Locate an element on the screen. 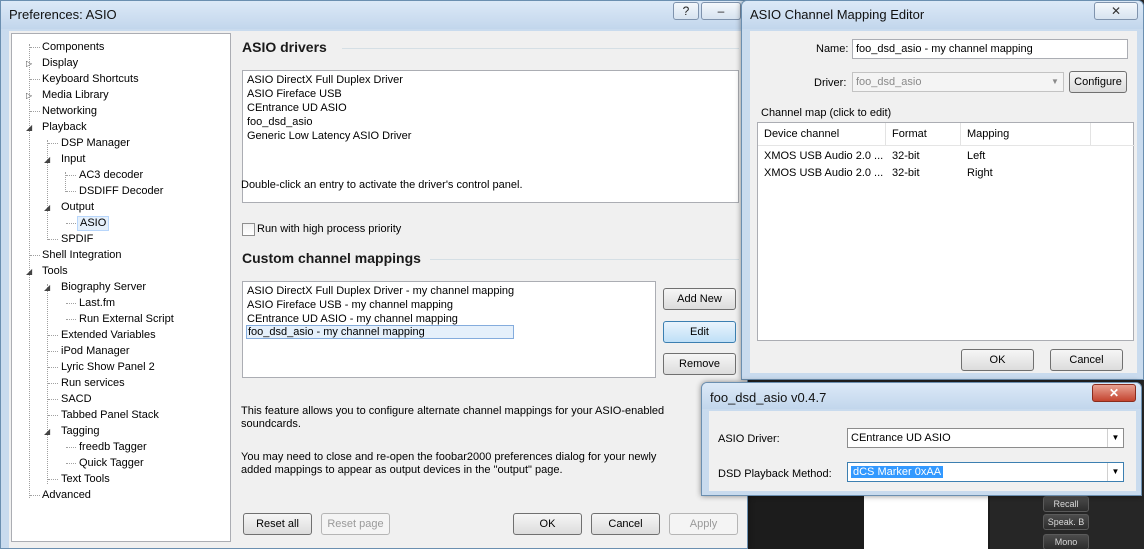 The width and height of the screenshot is (1144, 549). tree-item-keyboard-shortcuts: Keyboard Shortcuts is located at coordinates (90, 79).